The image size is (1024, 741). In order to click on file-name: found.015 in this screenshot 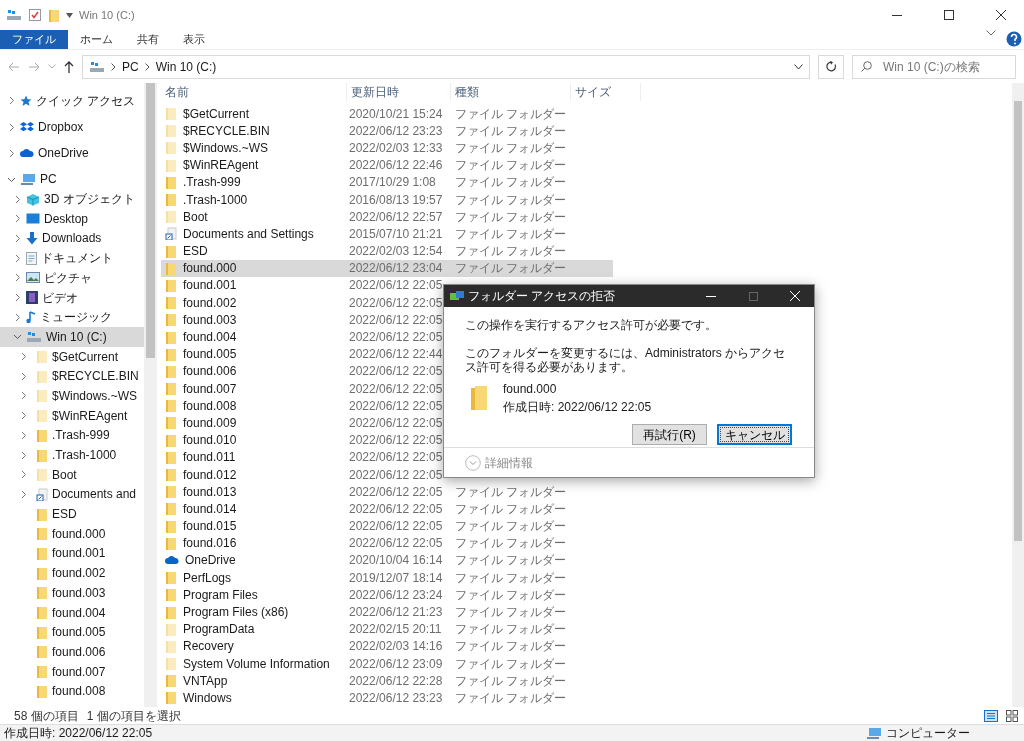, I will do `click(210, 527)`.